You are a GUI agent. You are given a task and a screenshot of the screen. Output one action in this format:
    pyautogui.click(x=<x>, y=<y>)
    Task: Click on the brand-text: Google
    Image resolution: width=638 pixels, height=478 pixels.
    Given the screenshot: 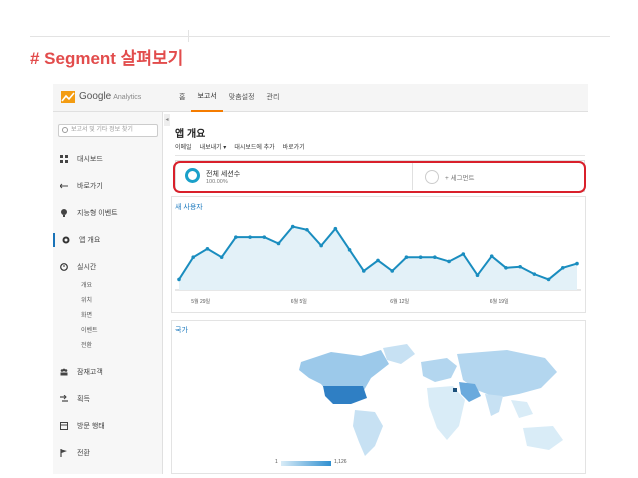 What is the action you would take?
    pyautogui.click(x=95, y=96)
    